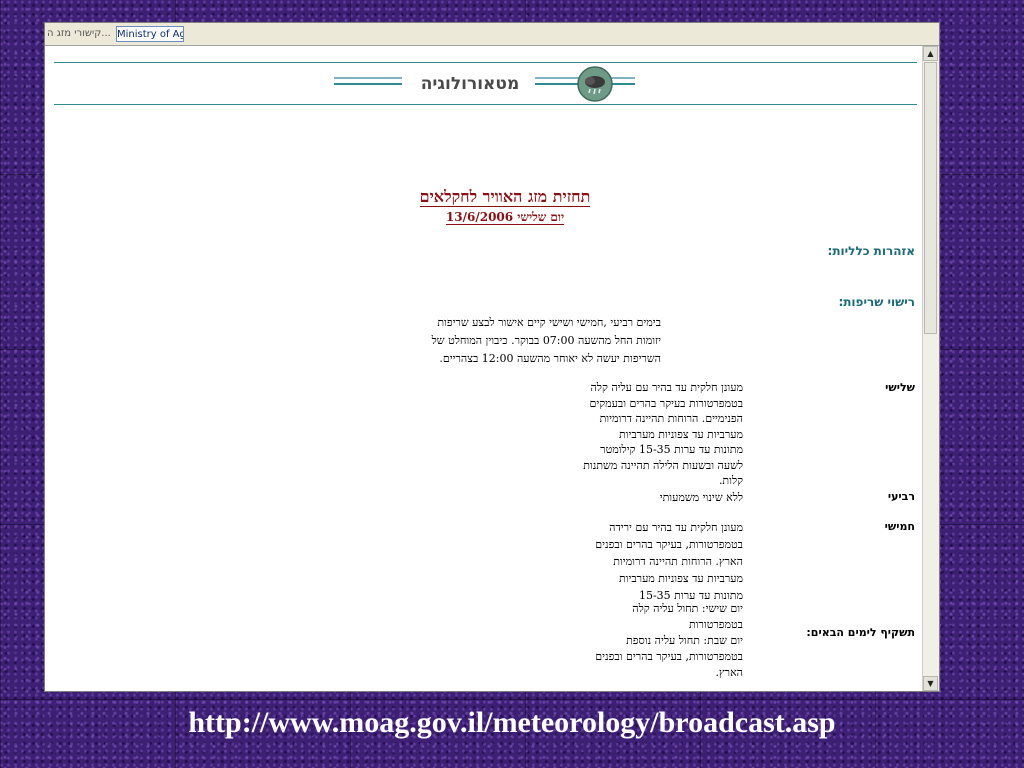 Image resolution: width=1024 pixels, height=768 pixels. Describe the element at coordinates (930, 683) in the screenshot. I see `arrow-down-icon: ▼` at that location.